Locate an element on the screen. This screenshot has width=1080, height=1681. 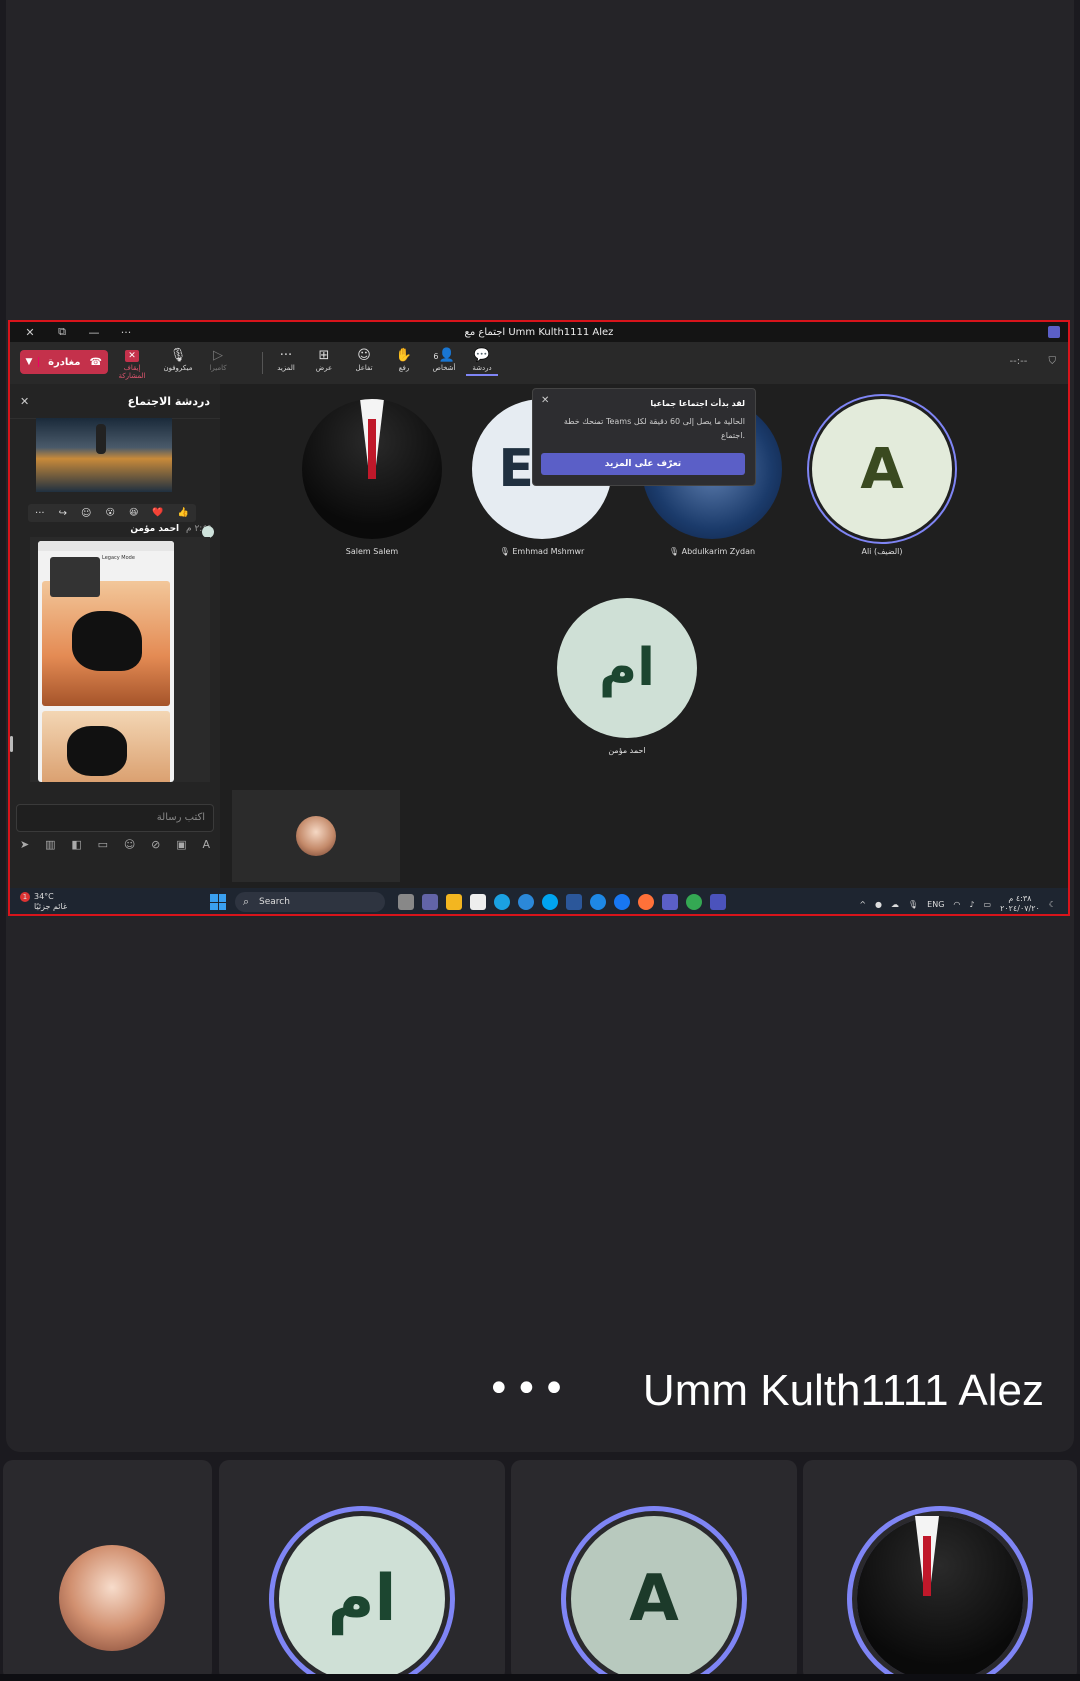
shared-image-phone: Legacy Mode is located at coordinates (120, 659).